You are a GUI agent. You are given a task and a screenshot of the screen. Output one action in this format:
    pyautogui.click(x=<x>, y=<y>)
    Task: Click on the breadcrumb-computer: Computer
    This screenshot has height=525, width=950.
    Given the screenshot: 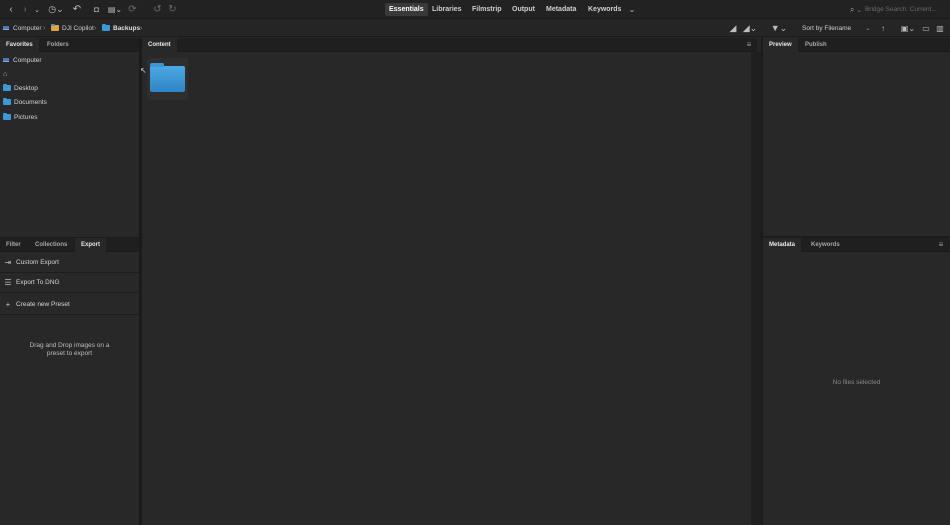 What is the action you would take?
    pyautogui.click(x=22, y=28)
    